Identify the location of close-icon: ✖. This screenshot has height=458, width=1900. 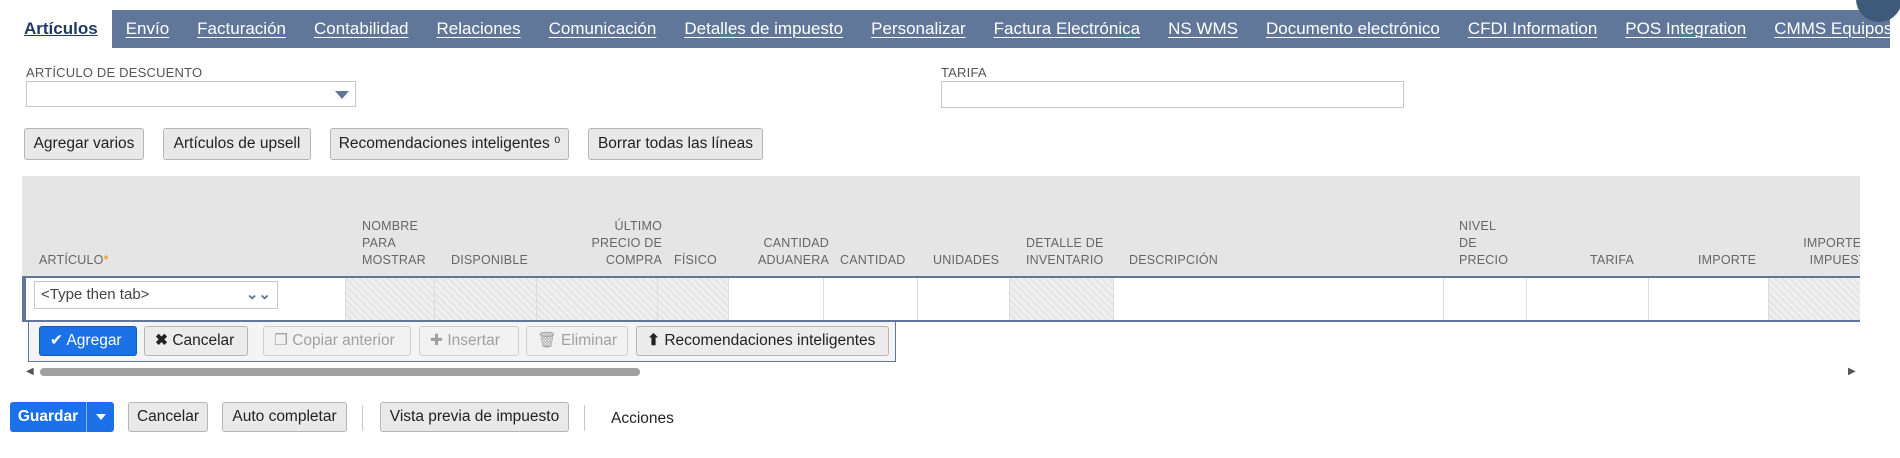
(161, 340).